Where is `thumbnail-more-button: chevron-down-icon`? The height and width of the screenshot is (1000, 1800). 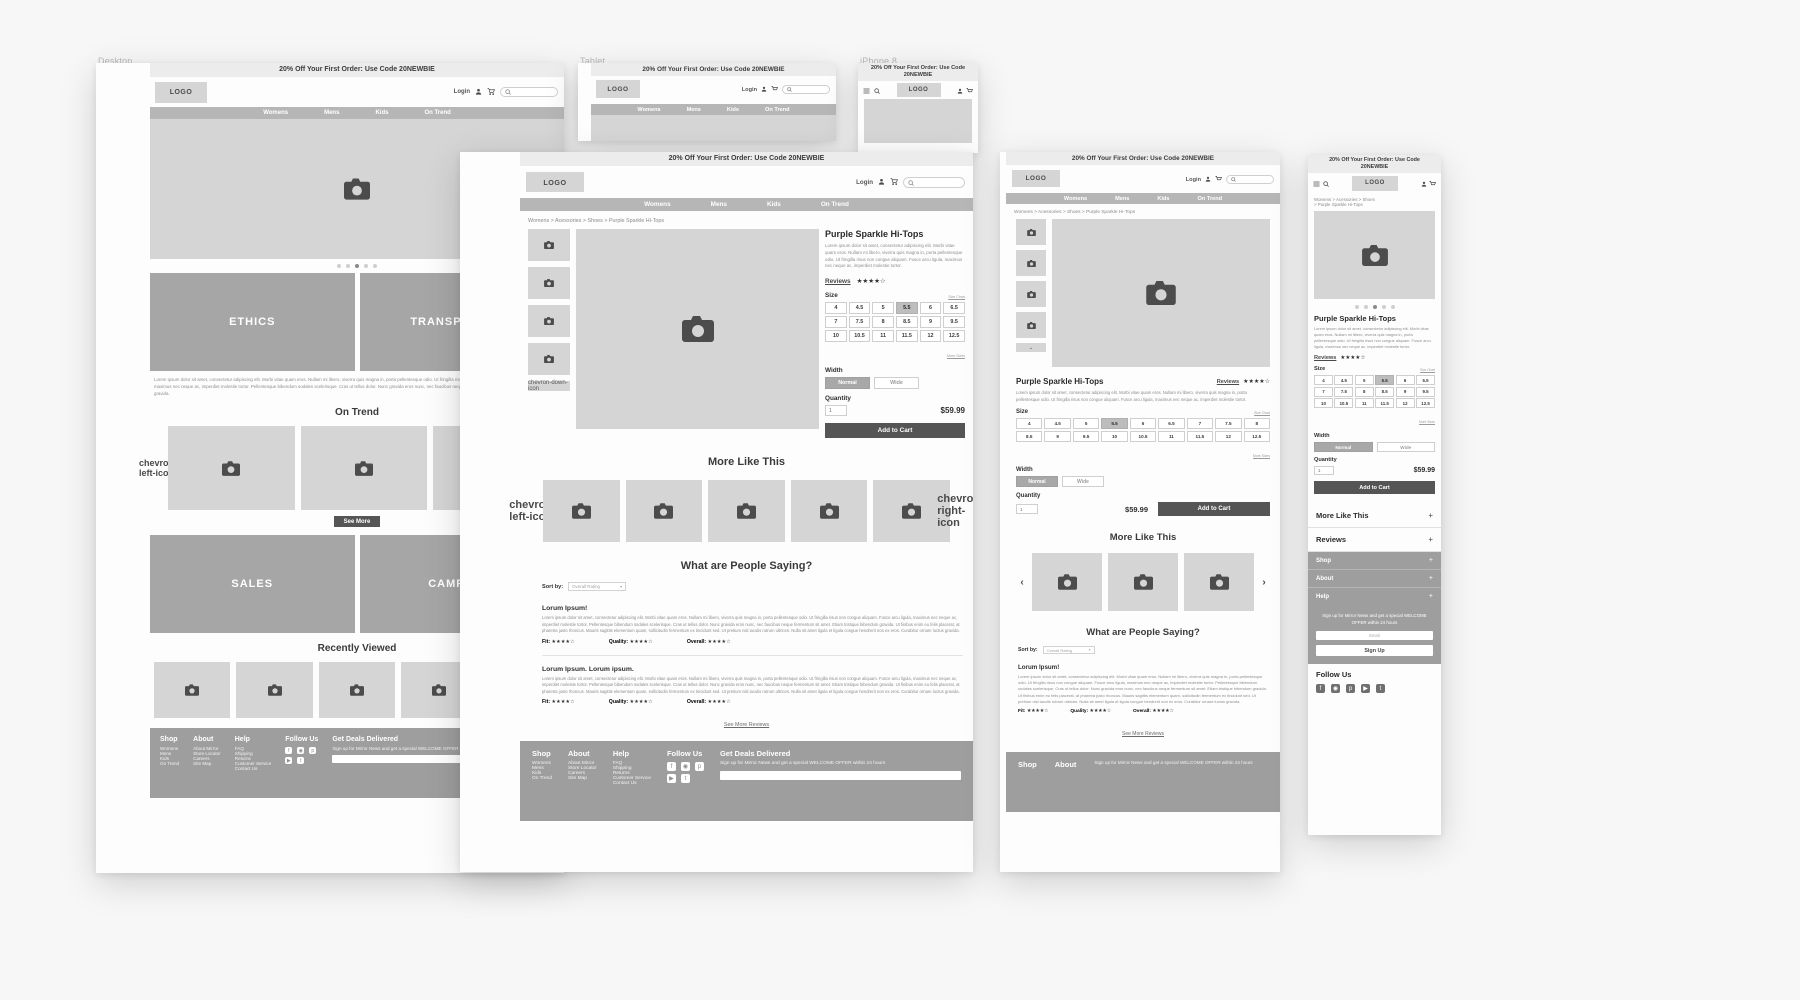
thumbnail-more-button: chevron-down-icon is located at coordinates (549, 386).